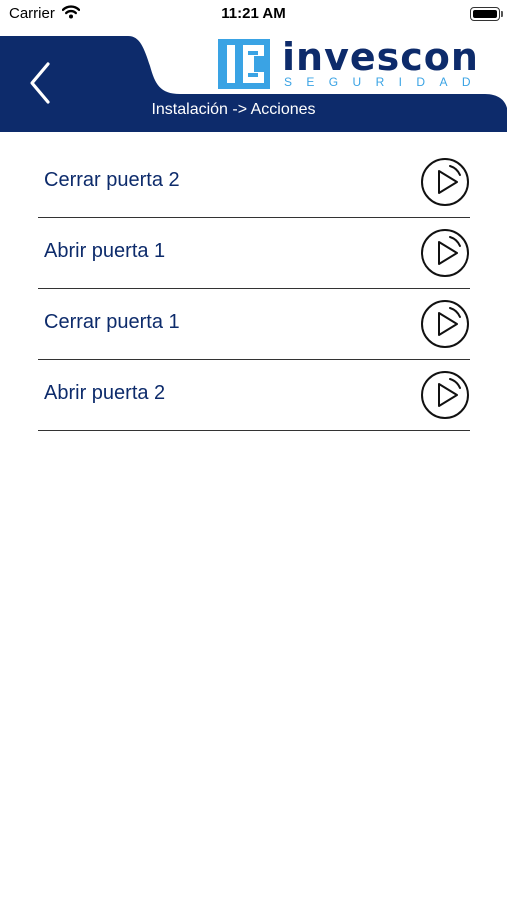  I want to click on action-label: Abrir puerta 2, so click(105, 393).